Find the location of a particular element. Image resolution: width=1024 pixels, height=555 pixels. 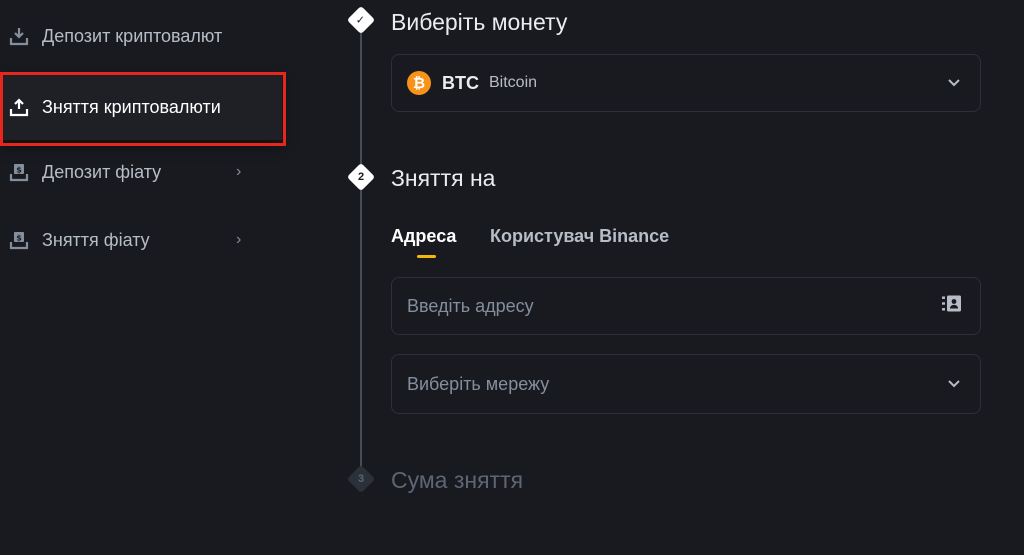

check-icon: ✓ is located at coordinates (361, 20).